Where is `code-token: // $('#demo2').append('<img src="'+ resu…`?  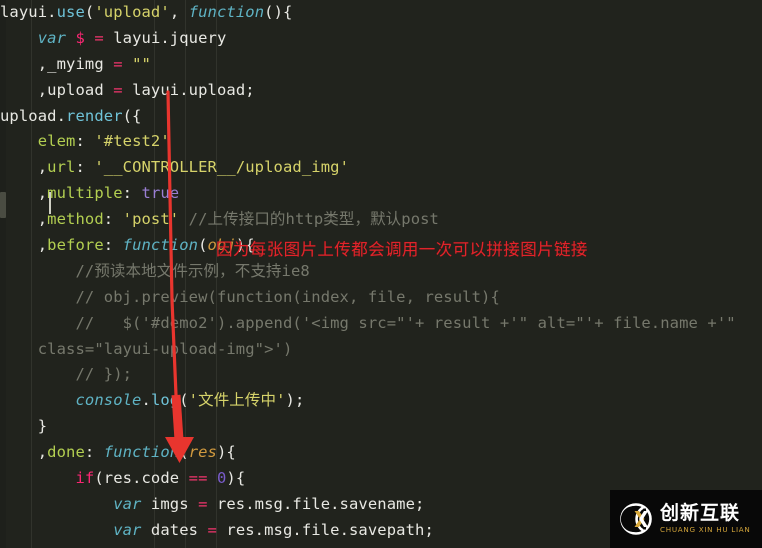
code-token: // $('#demo2').append('<img src="'+ resu… is located at coordinates (405, 322).